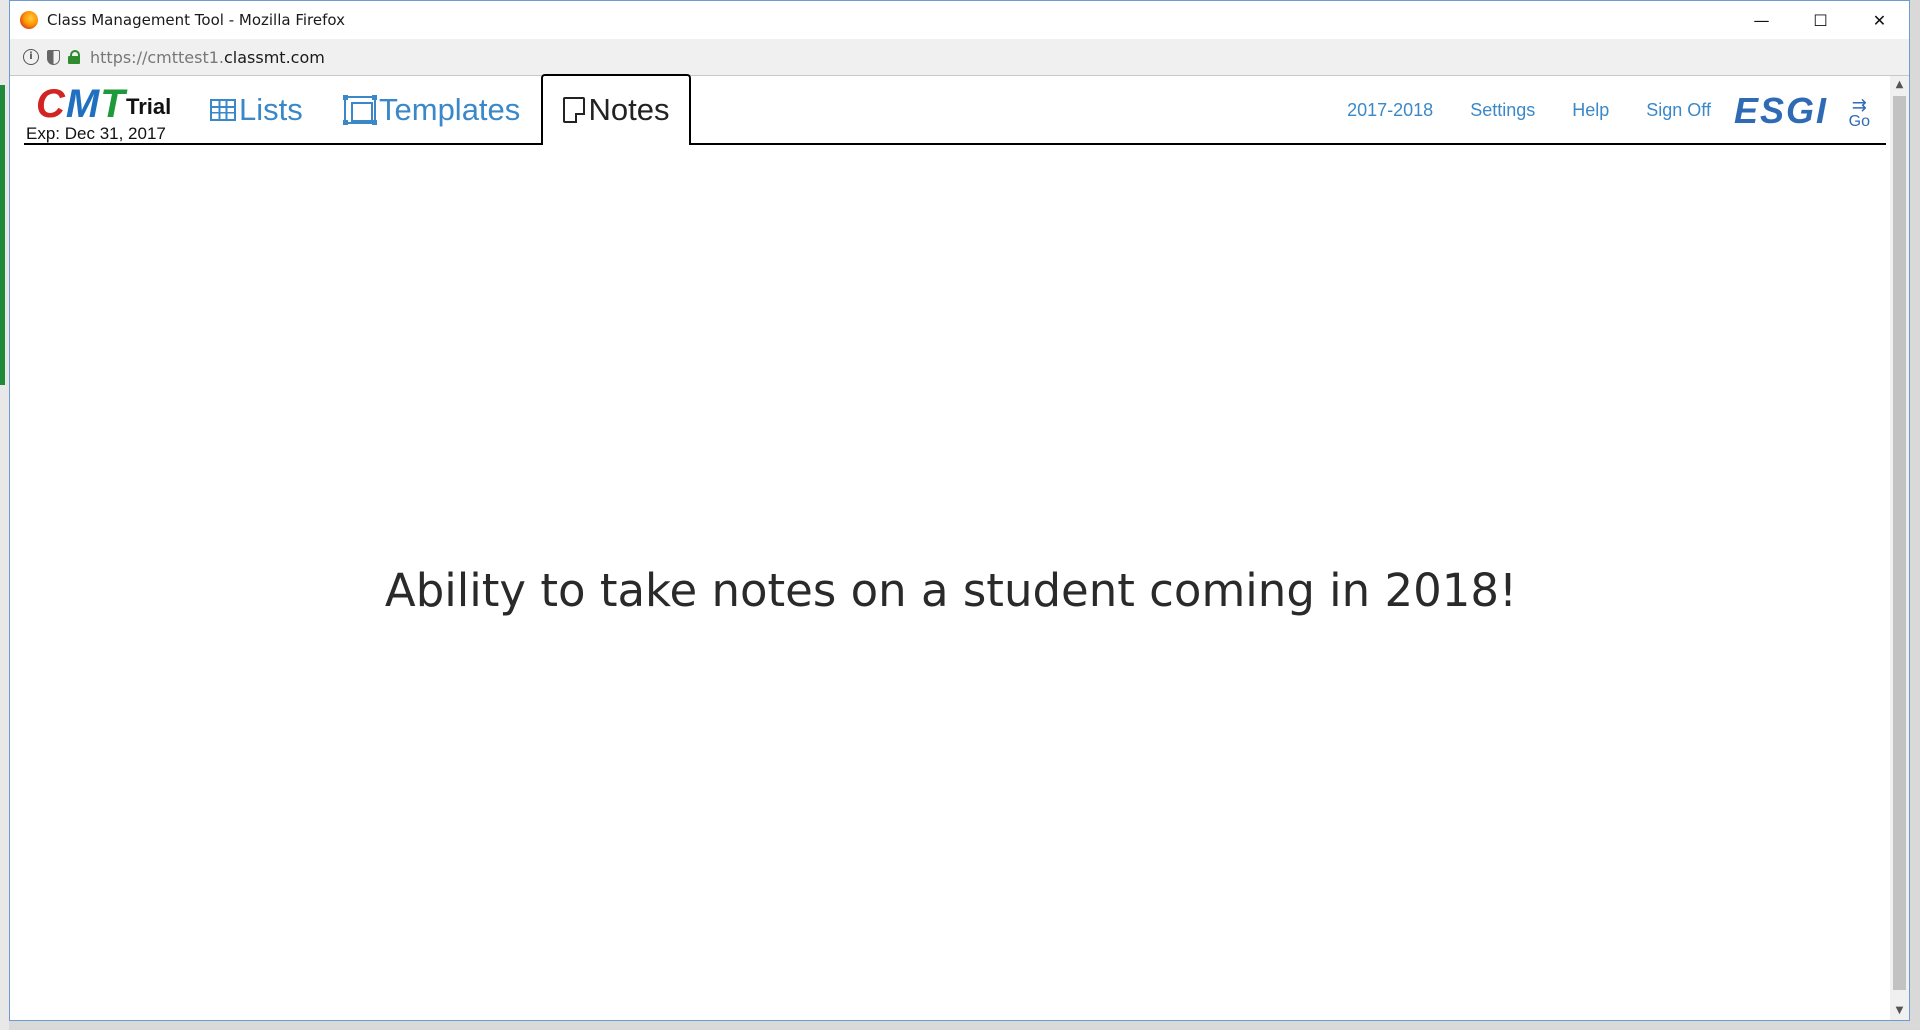 This screenshot has width=1920, height=1030. What do you see at coordinates (629, 109) in the screenshot?
I see `tab-notes-label: Notes` at bounding box center [629, 109].